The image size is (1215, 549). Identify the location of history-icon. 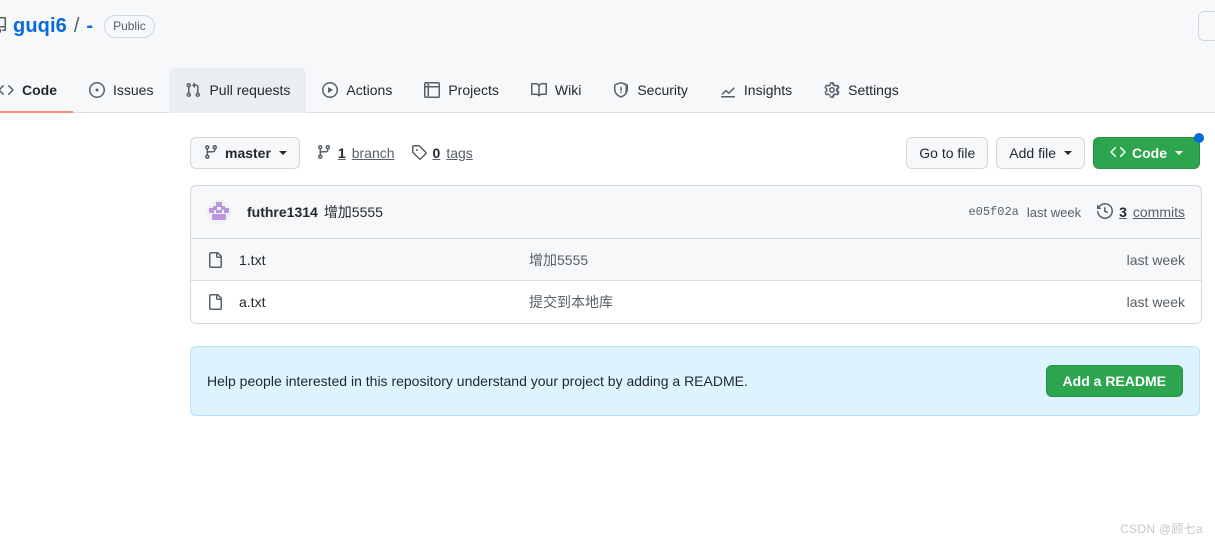
(1105, 212).